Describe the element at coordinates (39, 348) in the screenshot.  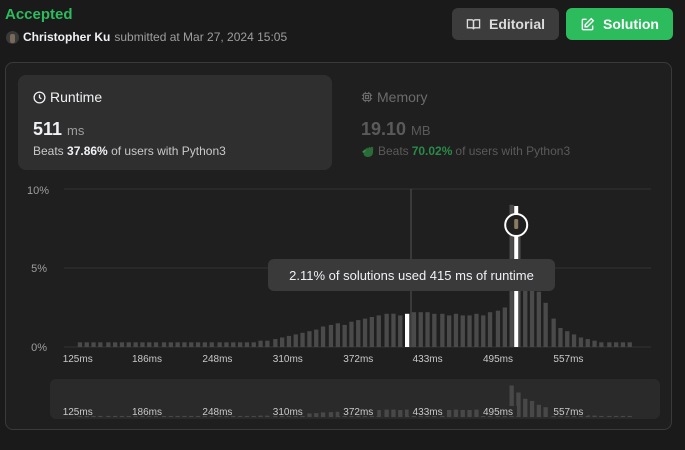
I see `y-tick-label: 0%` at that location.